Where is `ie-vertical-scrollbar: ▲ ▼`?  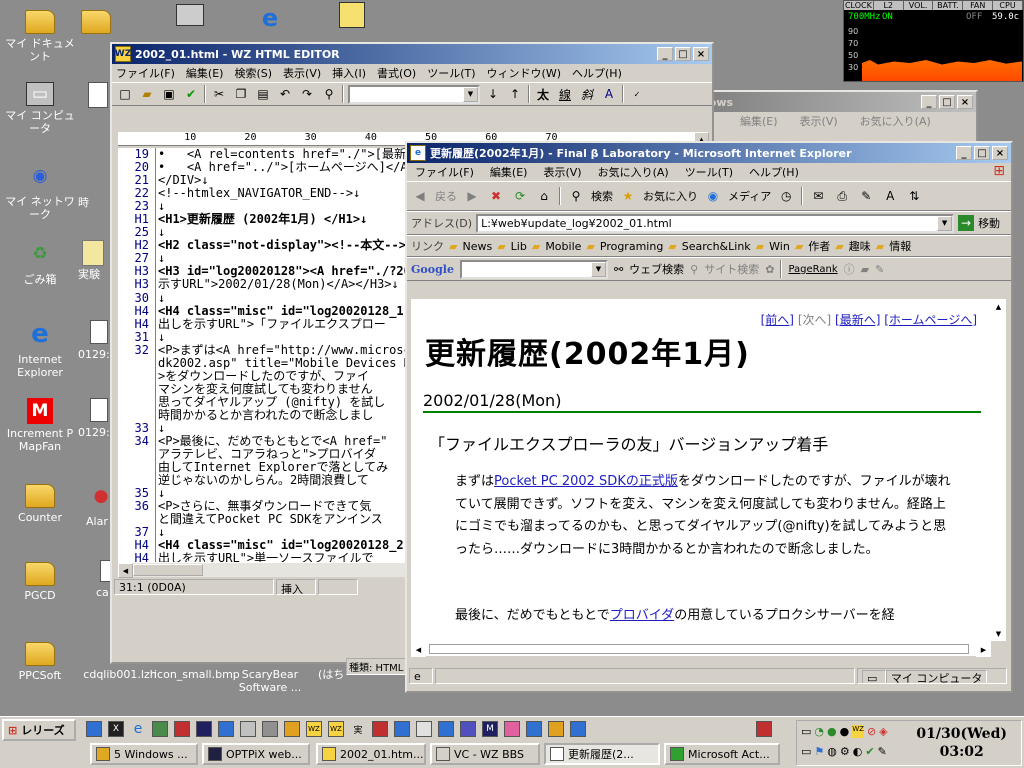 ie-vertical-scrollbar: ▲ ▼ is located at coordinates (998, 470).